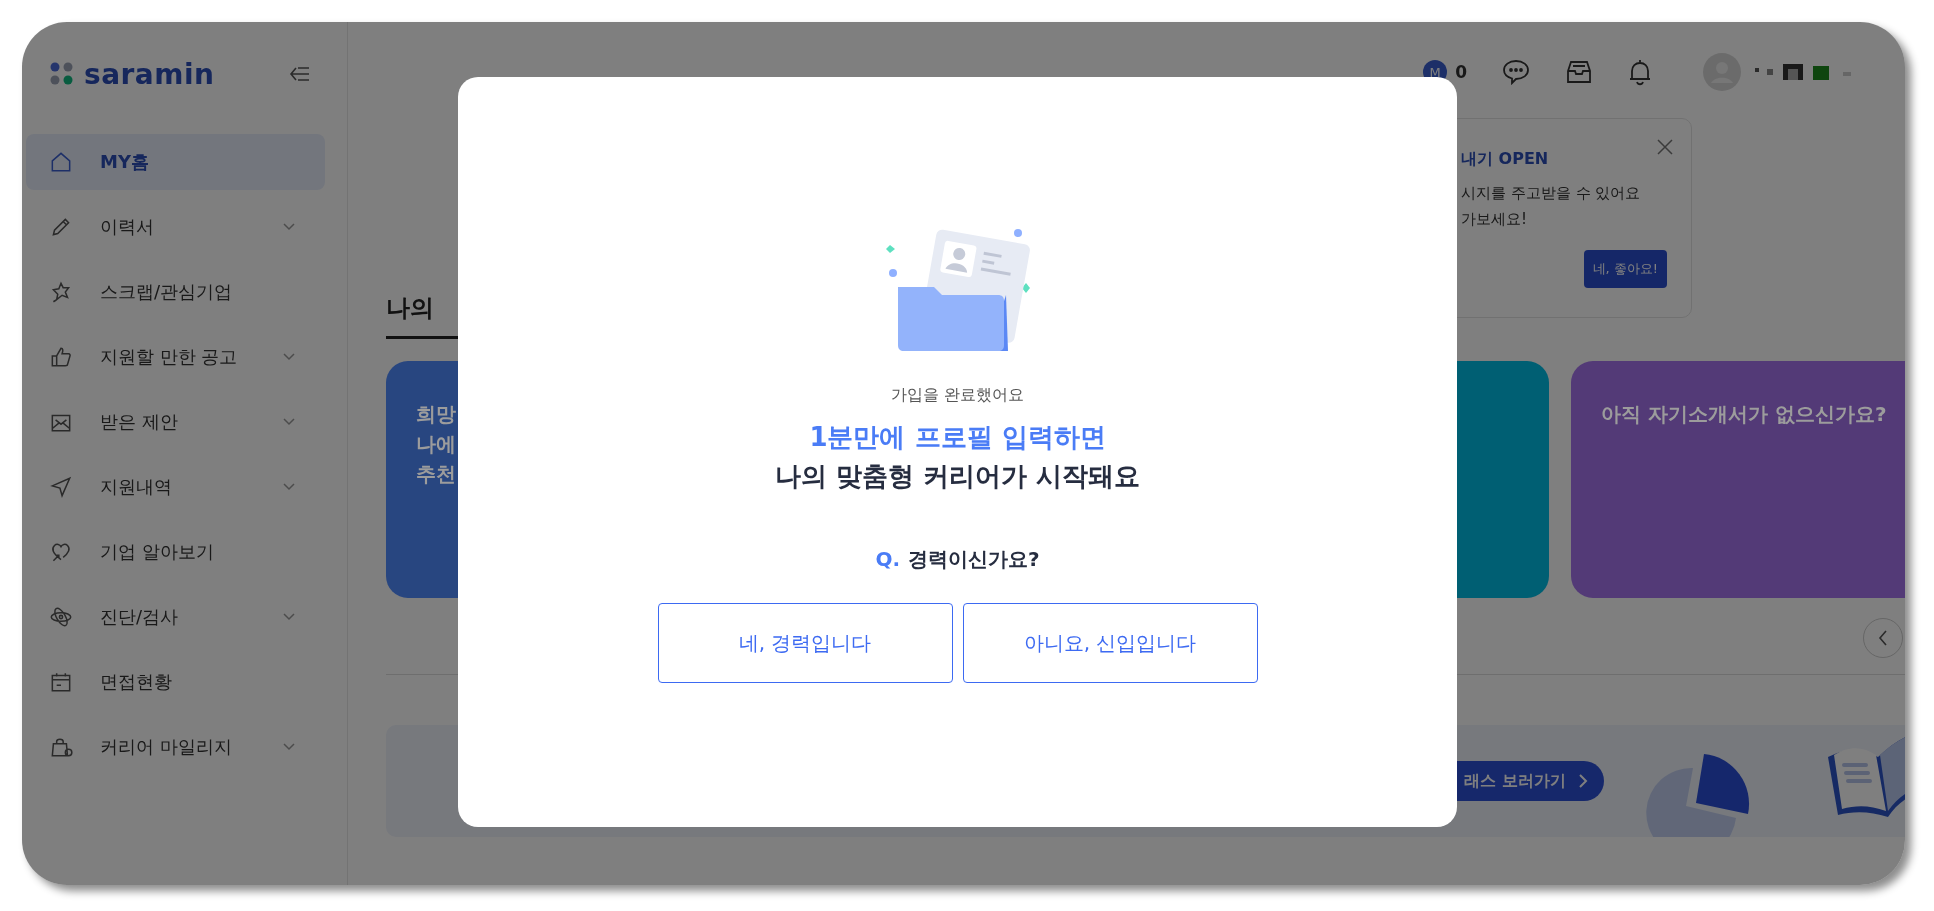  I want to click on close-icon, so click(1665, 147).